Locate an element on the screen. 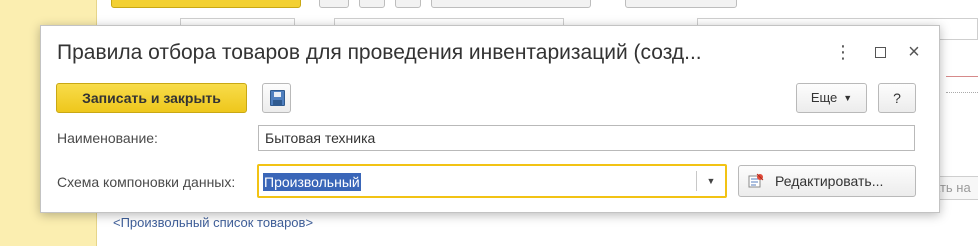 This screenshot has width=978, height=246. save-button is located at coordinates (276, 98).